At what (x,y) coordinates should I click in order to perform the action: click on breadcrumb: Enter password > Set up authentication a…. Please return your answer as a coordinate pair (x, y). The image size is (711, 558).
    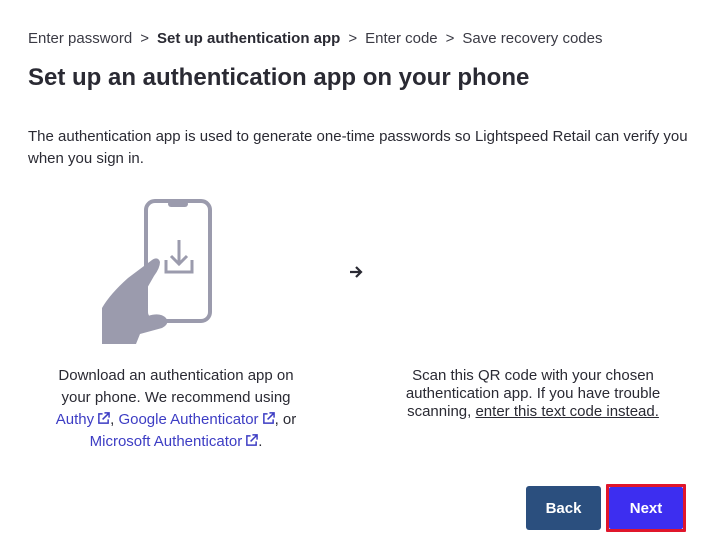
    Looking at the image, I should click on (315, 38).